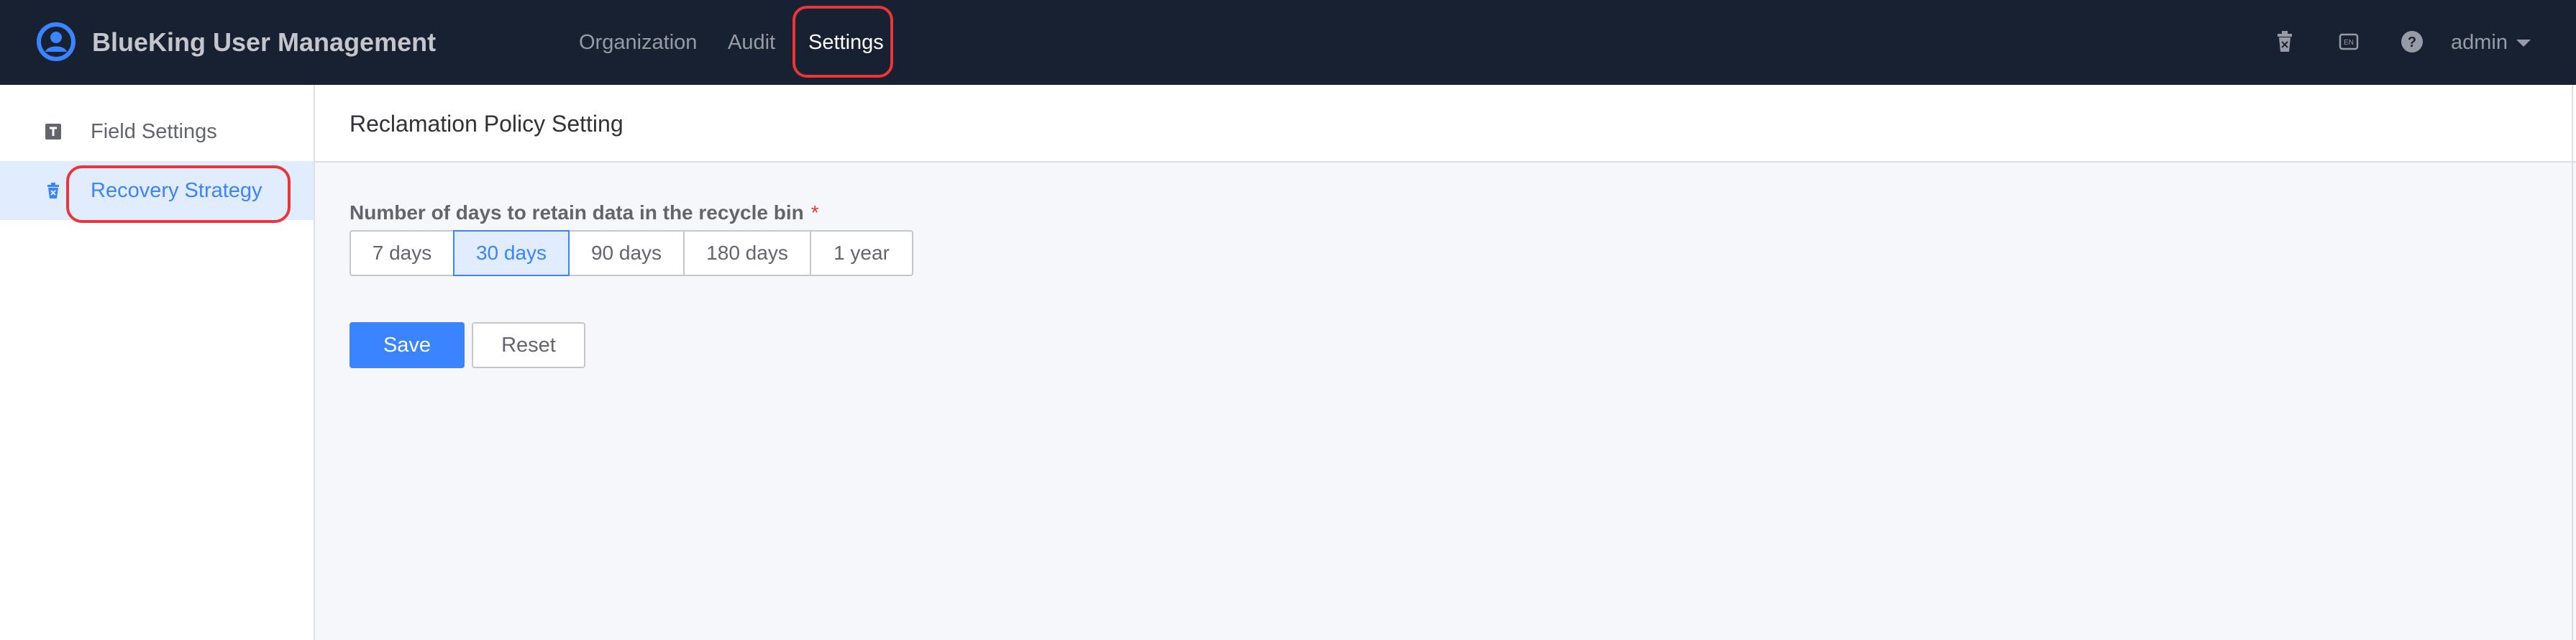  I want to click on user-menu: admin, so click(2491, 42).